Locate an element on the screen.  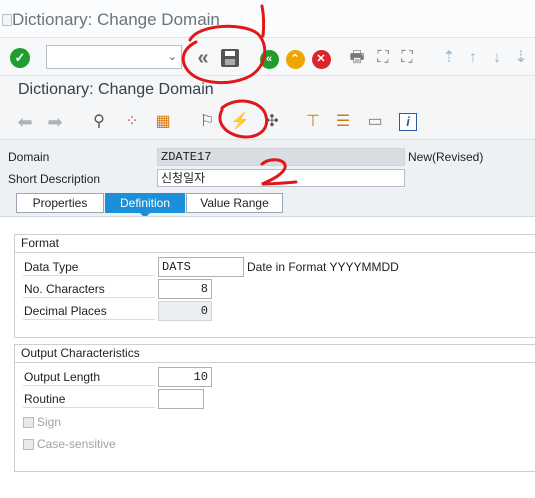
case-sensitive-checkbox-box is located at coordinates (28, 444).